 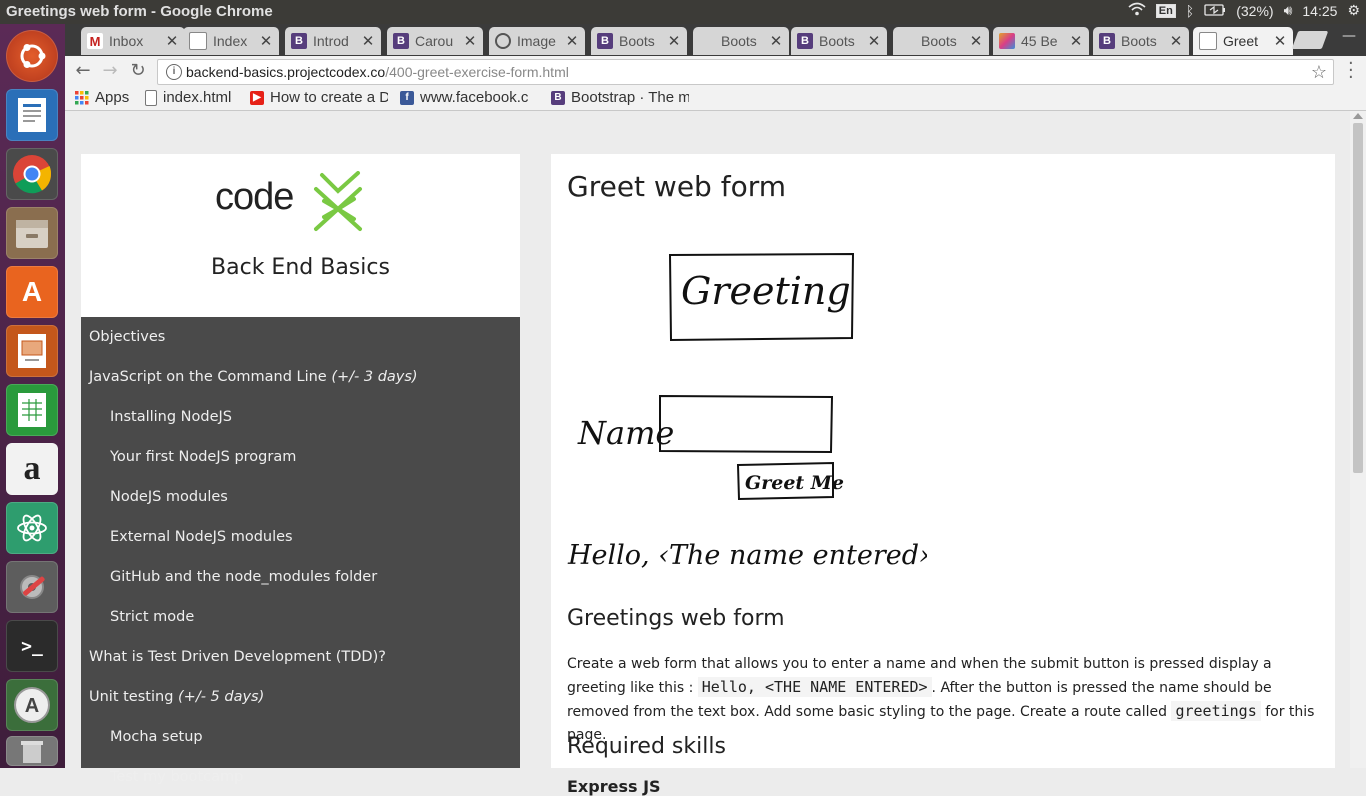 What do you see at coordinates (1310, 40) in the screenshot?
I see `new-tab-button` at bounding box center [1310, 40].